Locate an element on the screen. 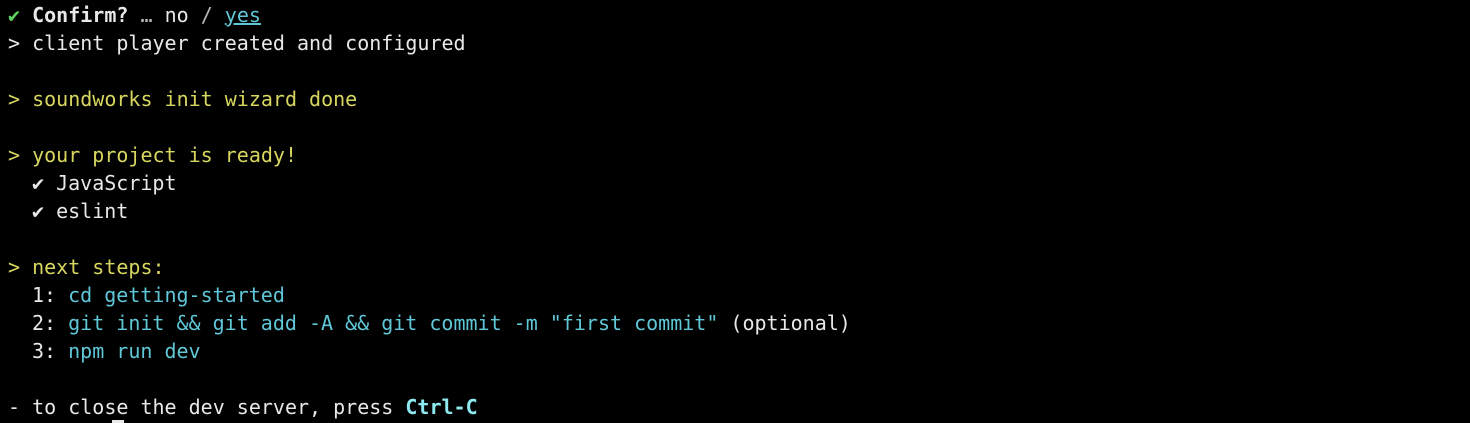 This screenshot has height=423, width=1470. wizard-done-text: soundworks init wizard done is located at coordinates (195, 99).